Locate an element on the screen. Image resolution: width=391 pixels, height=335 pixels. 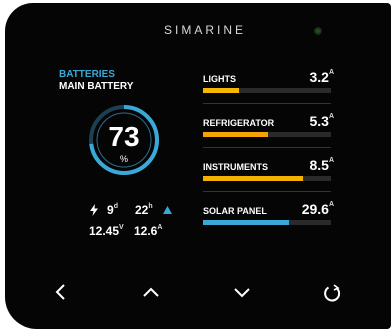
power-button is located at coordinates (332, 292).